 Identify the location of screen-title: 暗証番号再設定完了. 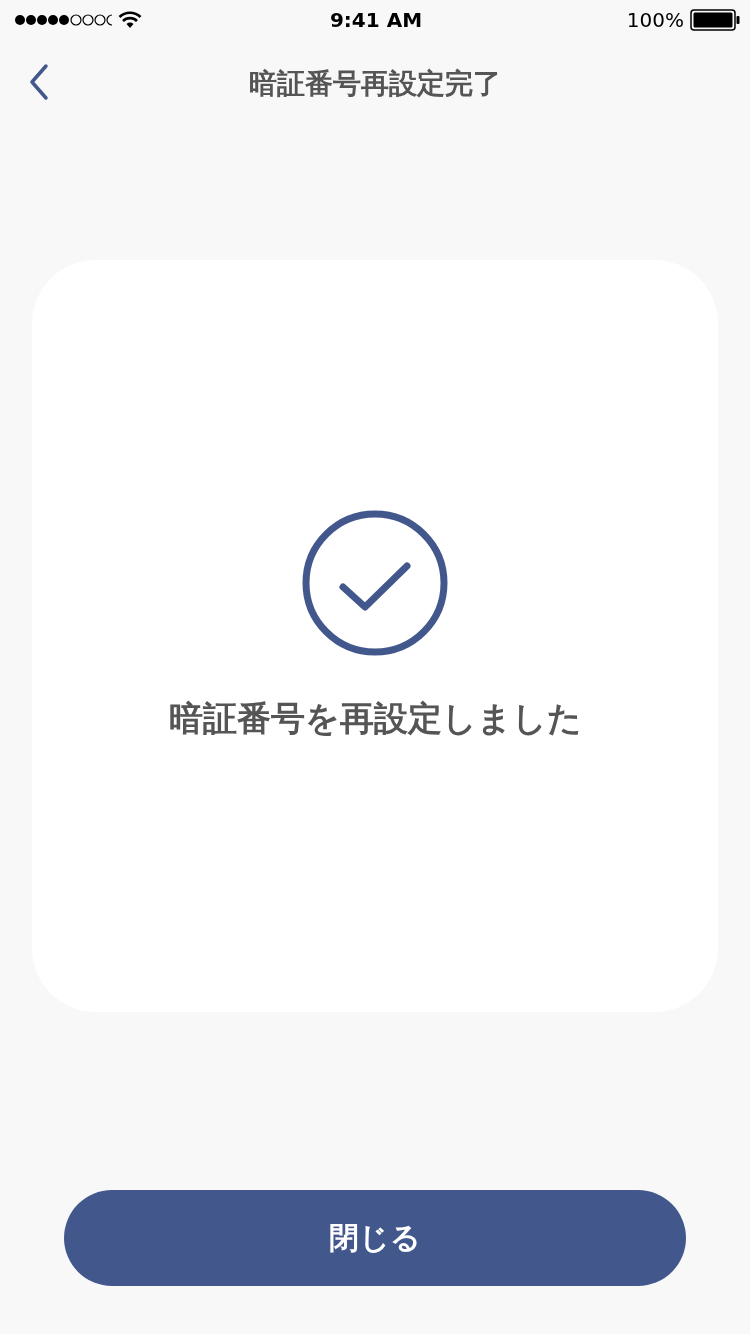
(375, 84).